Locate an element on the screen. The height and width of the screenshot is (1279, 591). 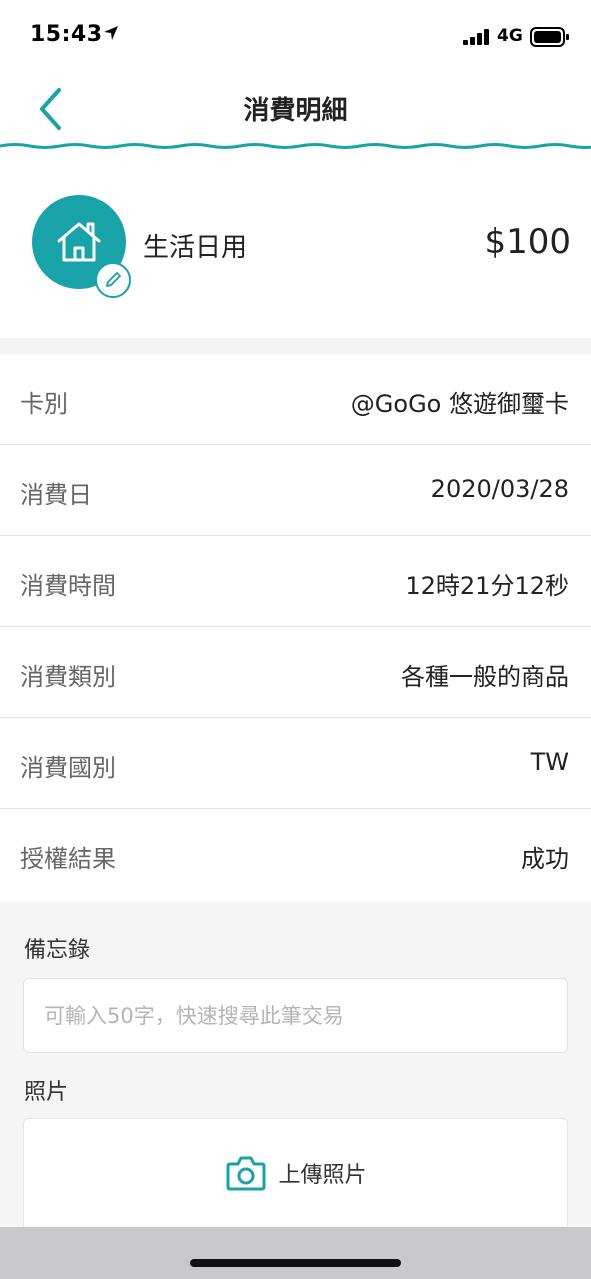
camera-icon is located at coordinates (246, 1173).